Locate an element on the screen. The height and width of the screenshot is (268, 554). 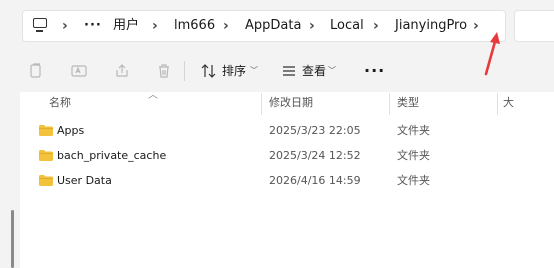
breadcrumb-item-lm666: lm666 is located at coordinates (194, 26).